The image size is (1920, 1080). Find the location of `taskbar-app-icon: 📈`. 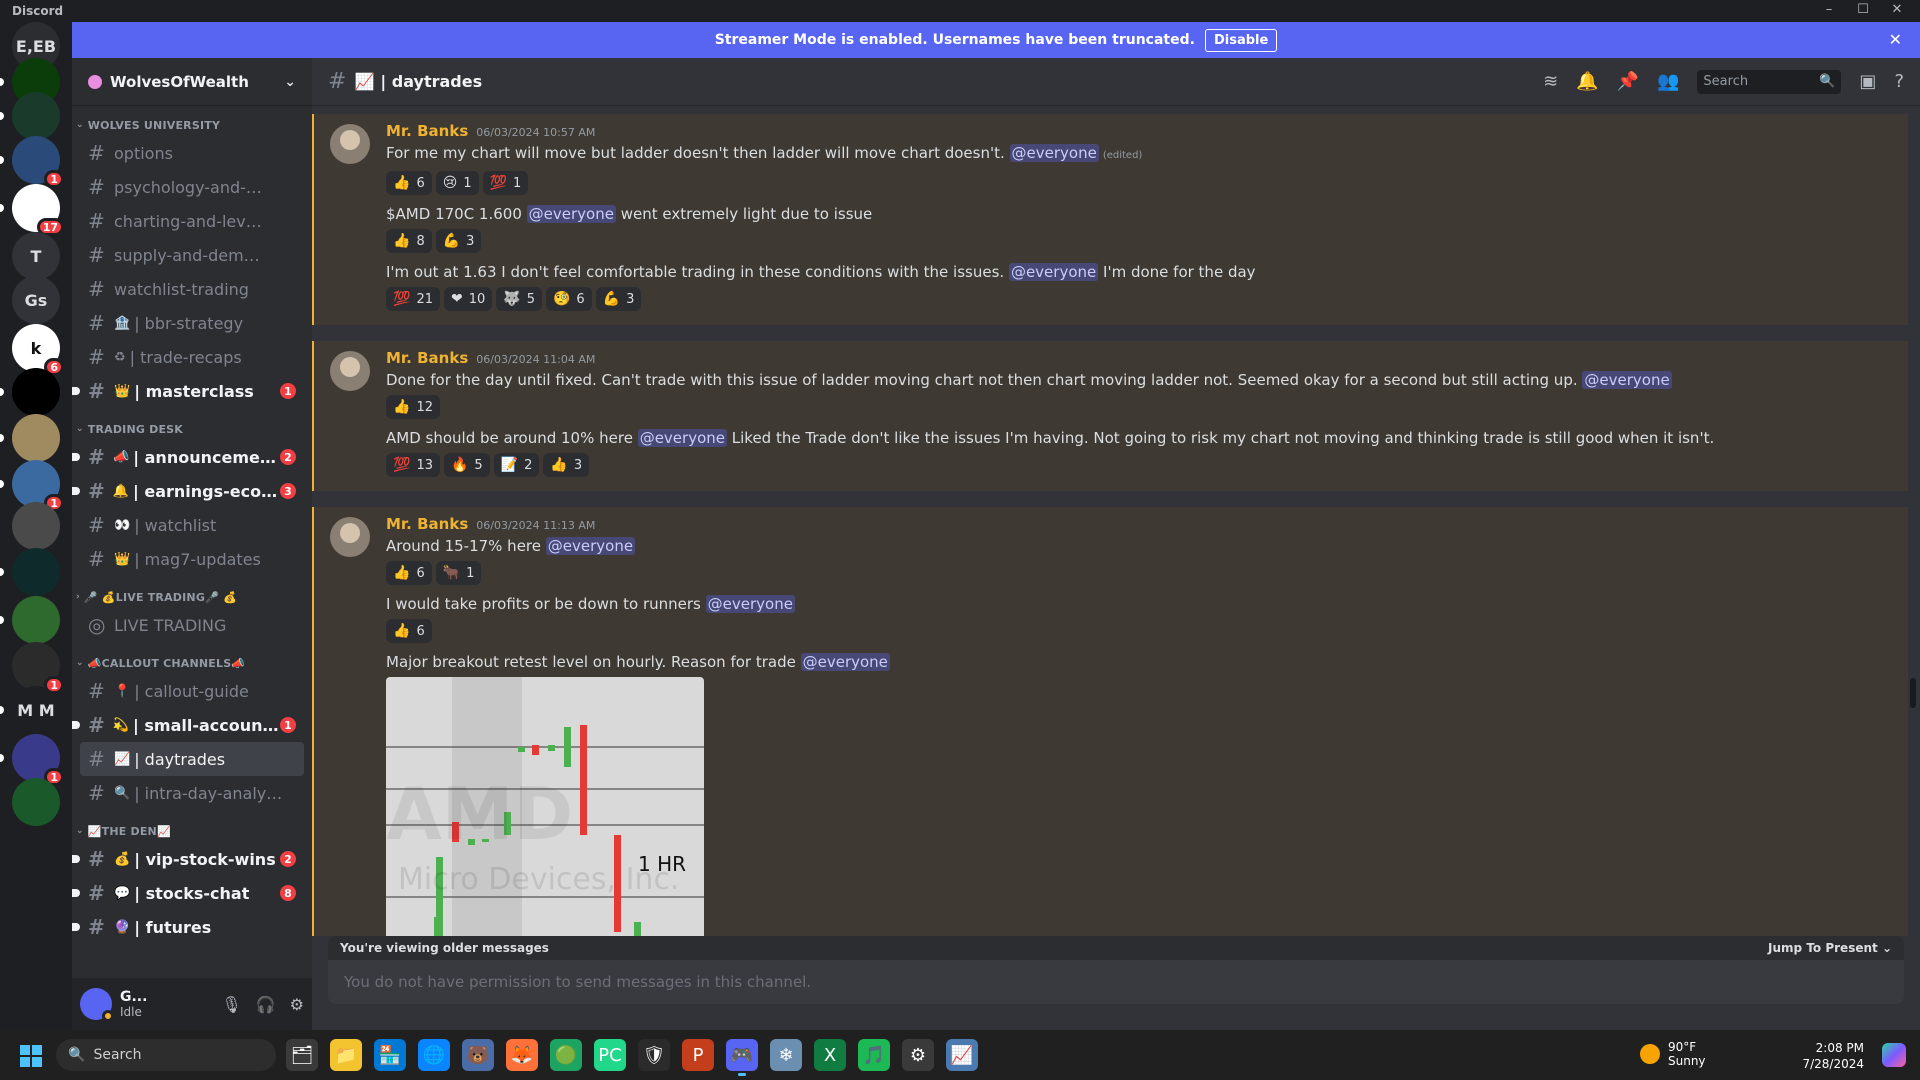

taskbar-app-icon: 📈 is located at coordinates (962, 1055).